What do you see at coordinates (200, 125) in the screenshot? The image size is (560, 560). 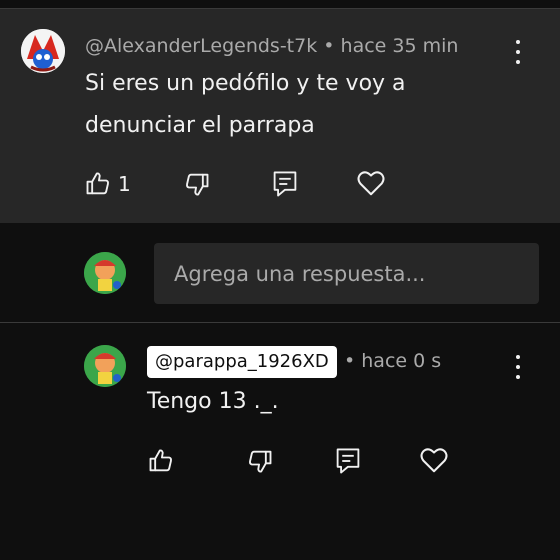 I see `comment-text-line: denunciar el parrapa` at bounding box center [200, 125].